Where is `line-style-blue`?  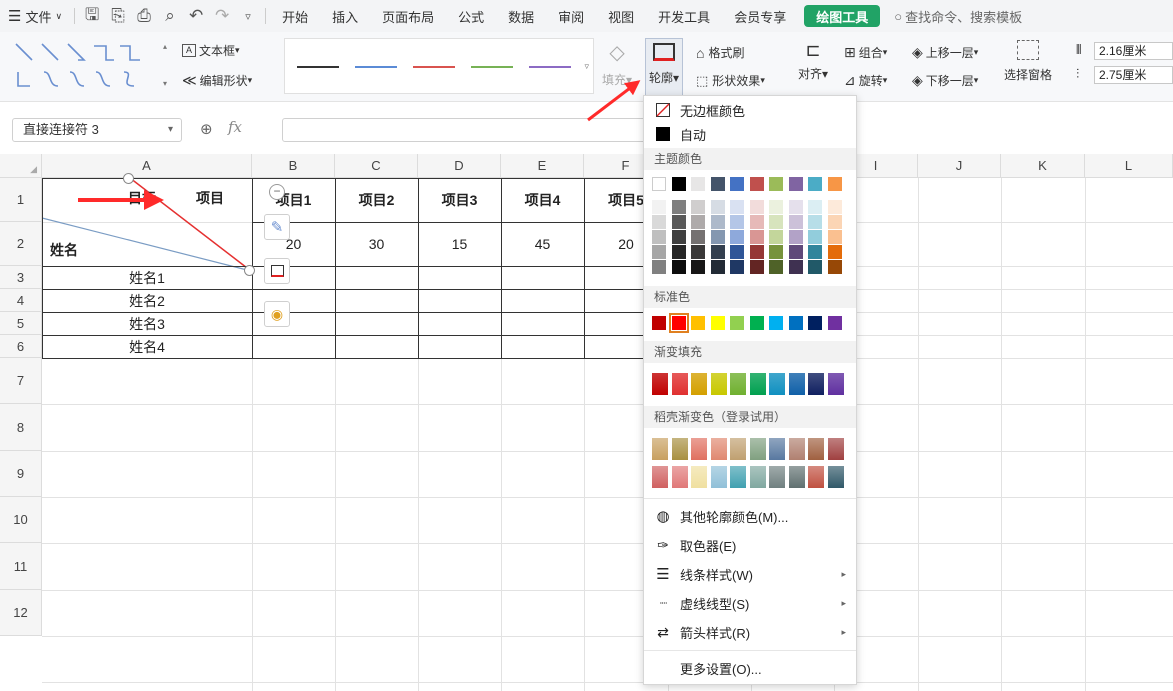
line-style-blue is located at coordinates (376, 67).